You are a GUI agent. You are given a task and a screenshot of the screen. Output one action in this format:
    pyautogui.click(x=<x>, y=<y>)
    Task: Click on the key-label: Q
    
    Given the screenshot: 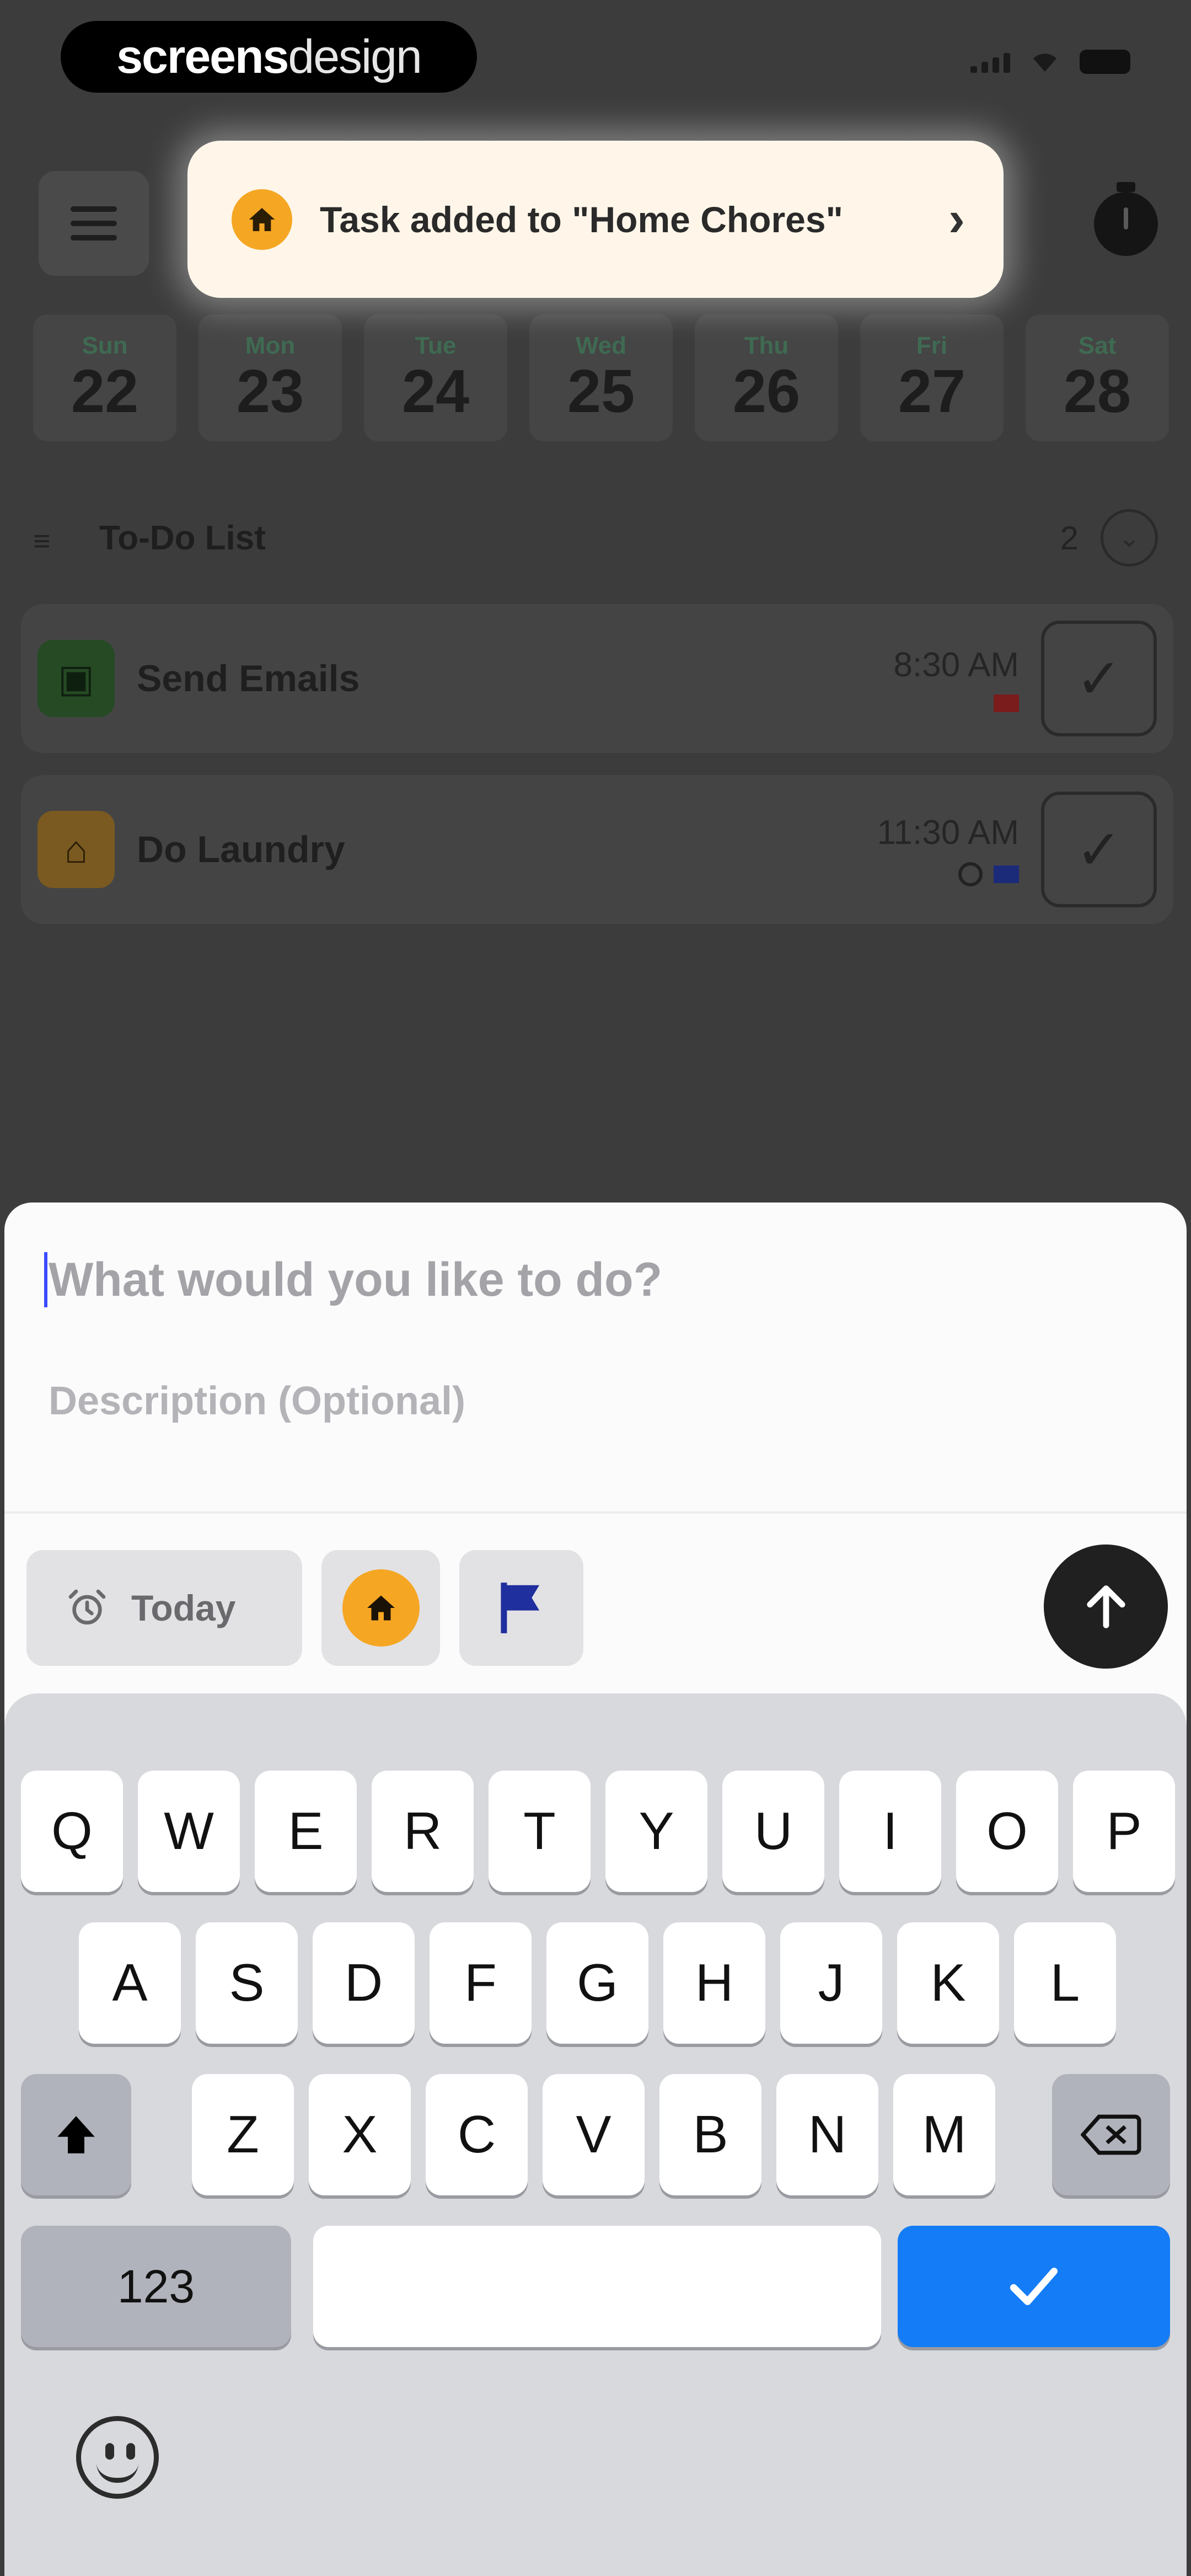 What is the action you would take?
    pyautogui.click(x=72, y=1831)
    